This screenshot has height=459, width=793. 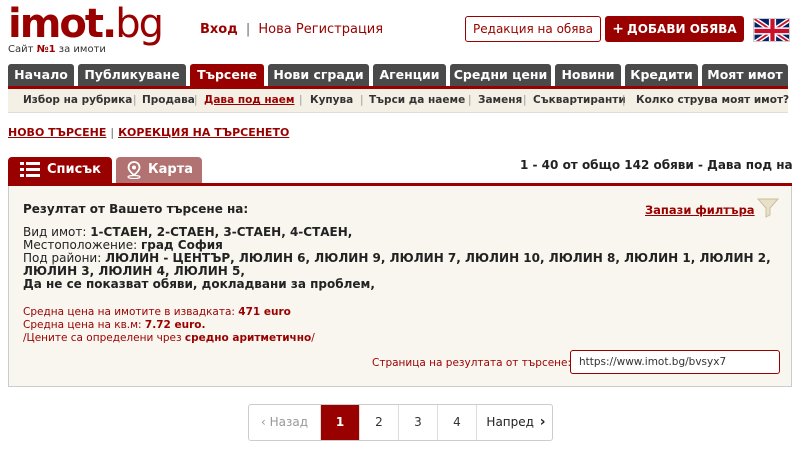 What do you see at coordinates (285, 422) in the screenshot?
I see `prev-page-button: ‹ Назад` at bounding box center [285, 422].